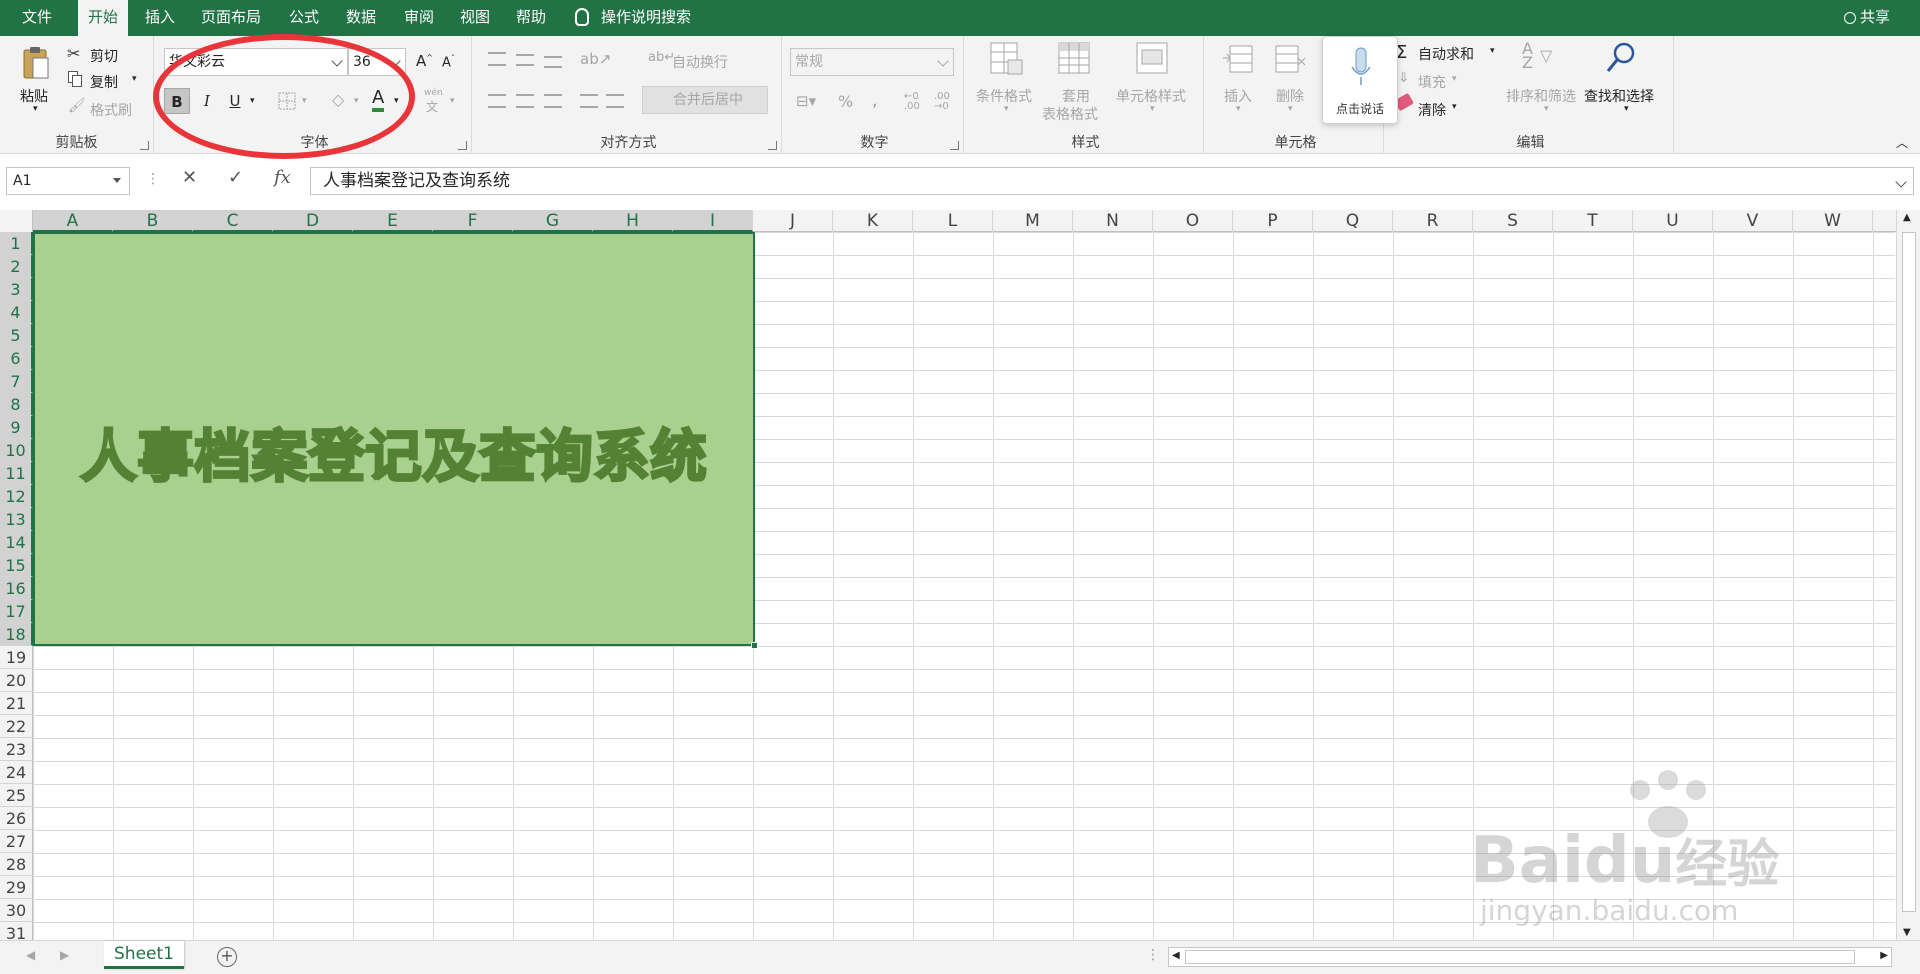 The height and width of the screenshot is (974, 1920). Describe the element at coordinates (1004, 96) in the screenshot. I see `conditional-format-button: 条件格式` at that location.